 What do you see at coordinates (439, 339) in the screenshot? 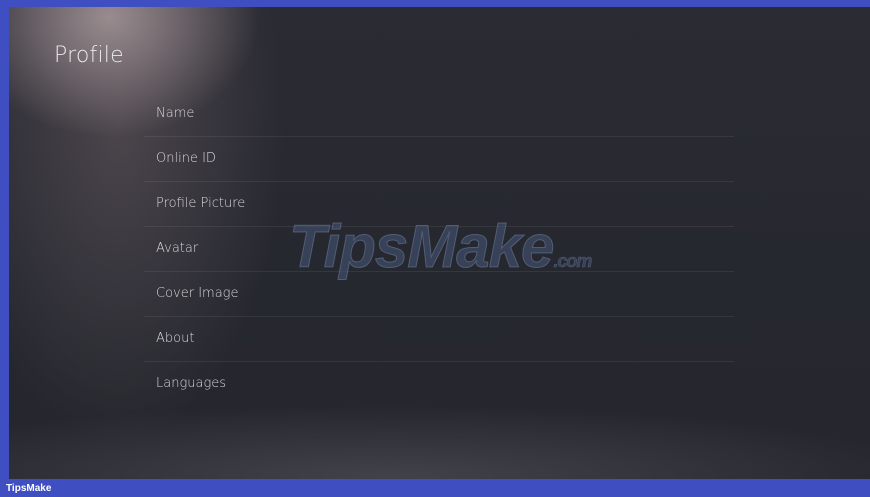
I see `menu-item-about: About` at bounding box center [439, 339].